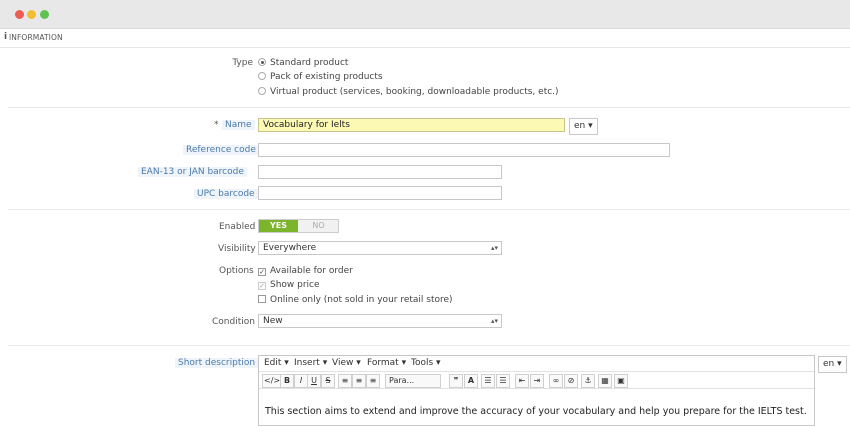  Describe the element at coordinates (19, 14) in the screenshot. I see `close-window-button` at that location.